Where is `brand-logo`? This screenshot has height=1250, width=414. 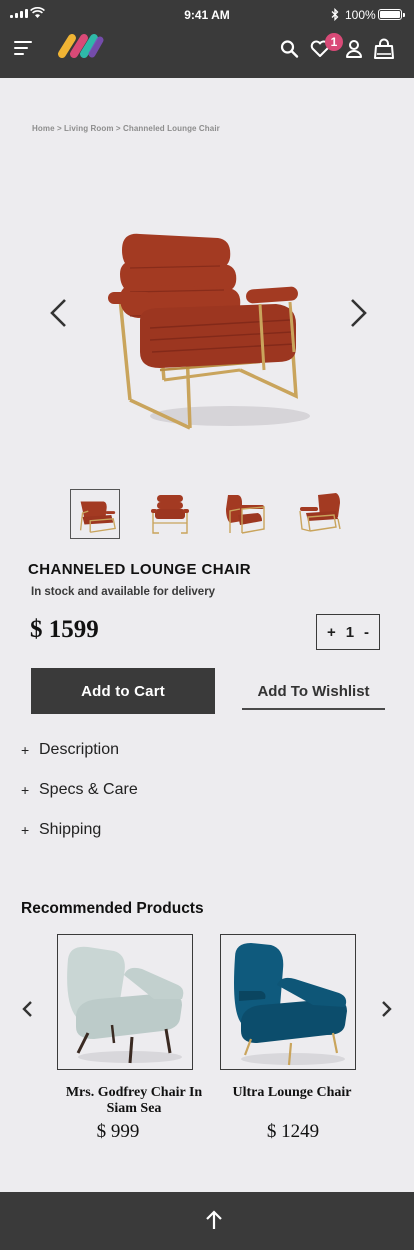
brand-logo is located at coordinates (81, 45).